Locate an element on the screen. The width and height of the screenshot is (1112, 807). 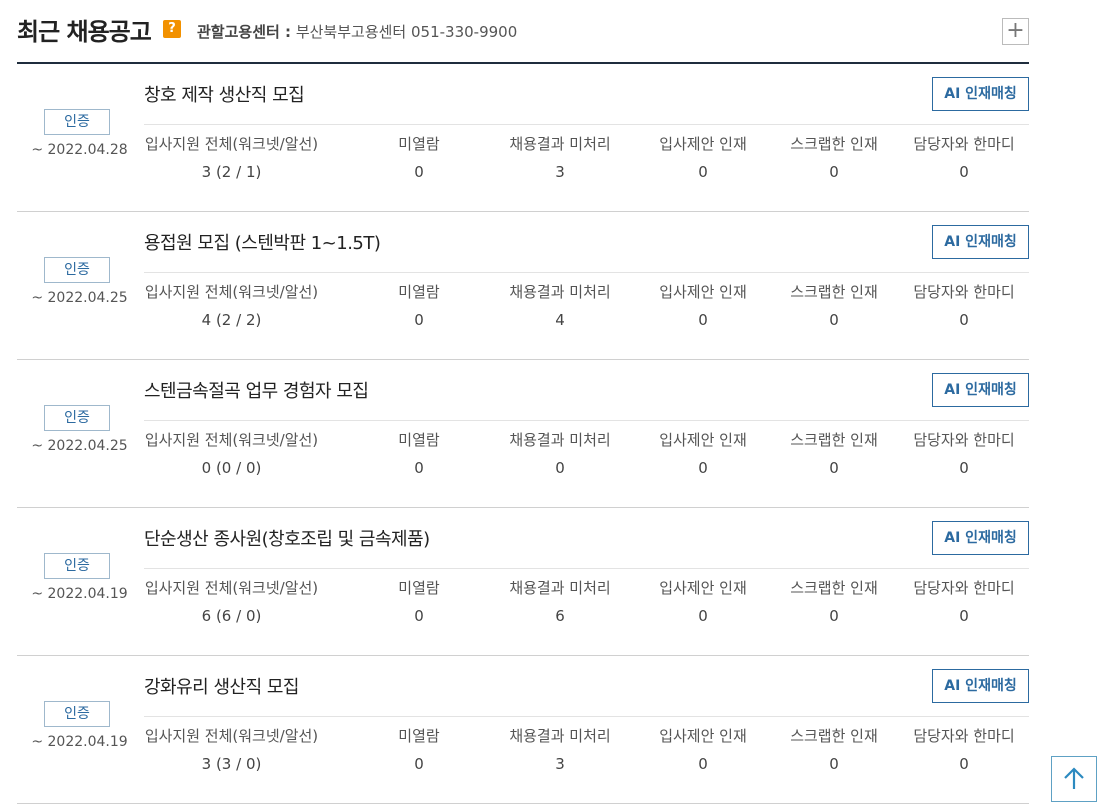
job-meta: 인증 ~ 2022.04.28 is located at coordinates (79, 138).